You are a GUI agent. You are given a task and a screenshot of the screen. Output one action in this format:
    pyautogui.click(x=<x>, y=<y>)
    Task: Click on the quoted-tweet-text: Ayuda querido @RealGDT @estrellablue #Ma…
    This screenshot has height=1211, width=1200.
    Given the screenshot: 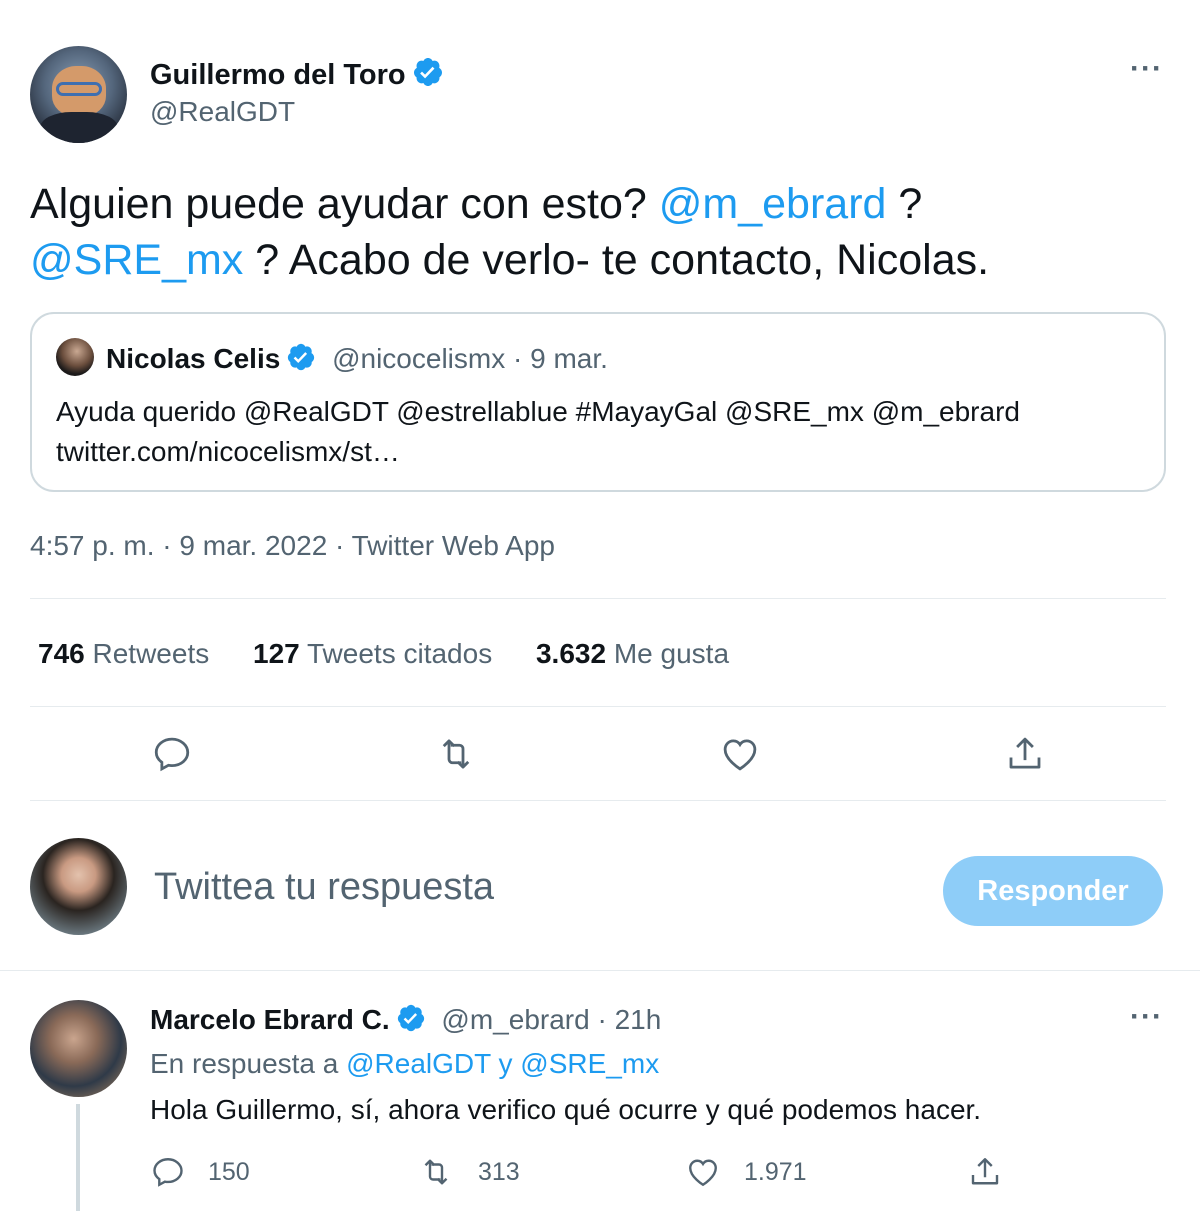 What is the action you would take?
    pyautogui.click(x=601, y=432)
    